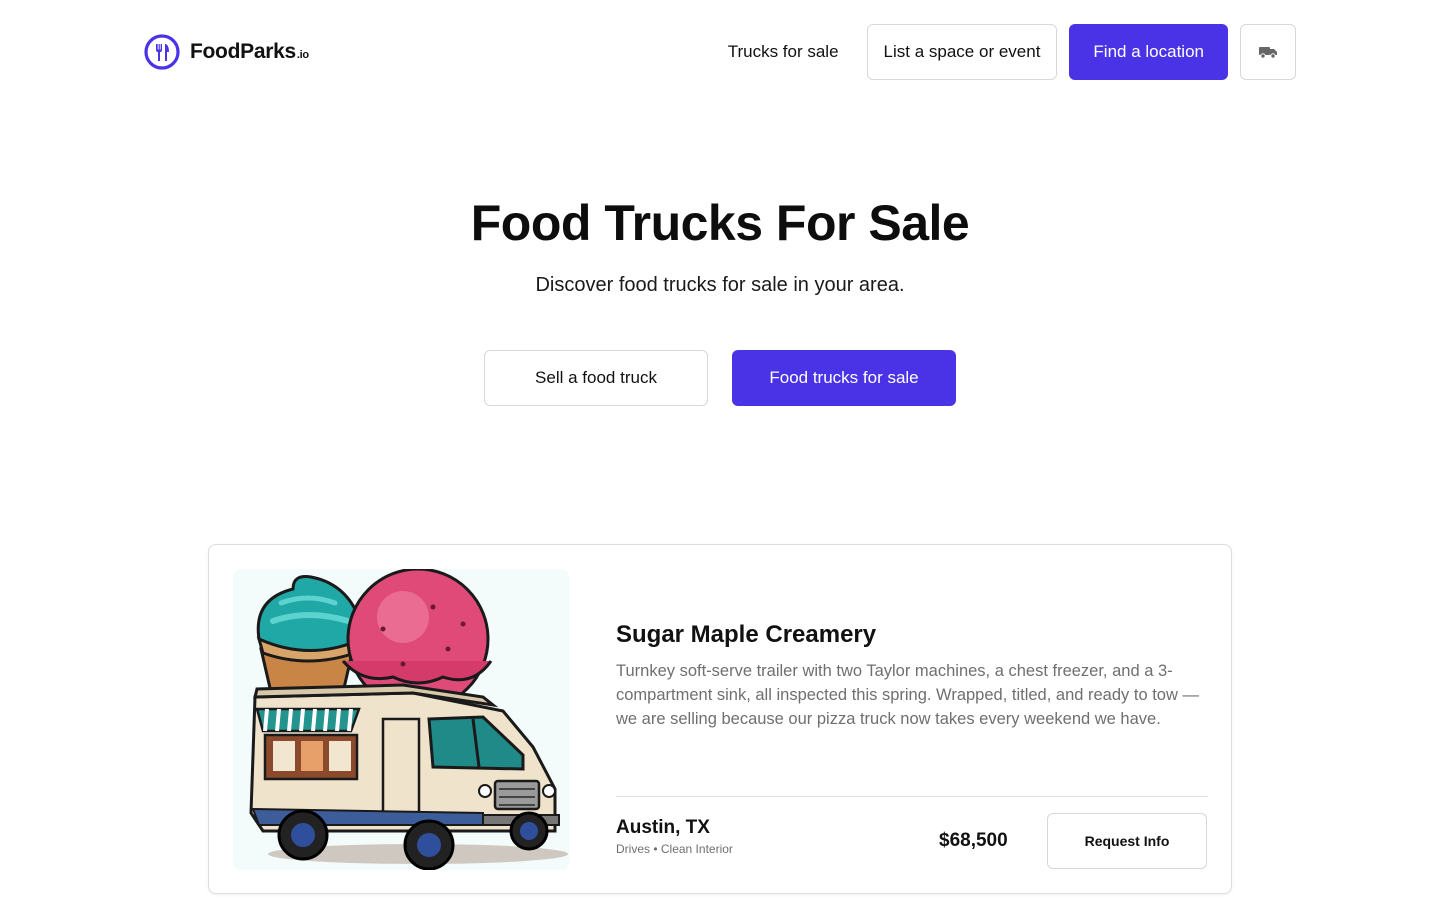 This screenshot has height=900, width=1440. I want to click on listing-divider, so click(912, 796).